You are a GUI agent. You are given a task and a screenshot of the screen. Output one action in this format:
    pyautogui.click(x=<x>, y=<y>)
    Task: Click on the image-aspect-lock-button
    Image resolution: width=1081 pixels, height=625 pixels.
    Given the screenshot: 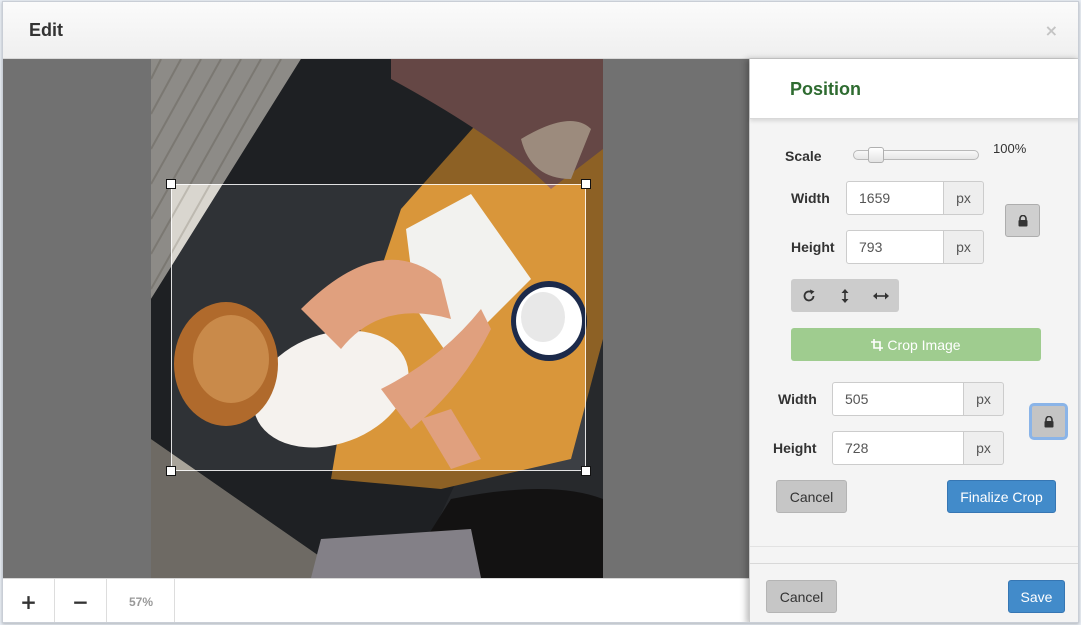 What is the action you would take?
    pyautogui.click(x=1022, y=220)
    